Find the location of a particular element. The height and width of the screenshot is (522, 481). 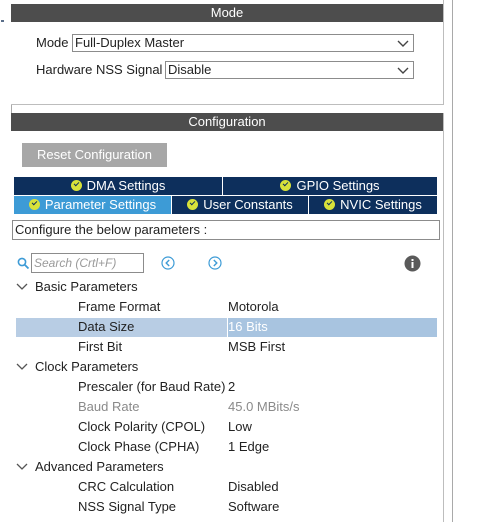

param-value: Low is located at coordinates (240, 427).